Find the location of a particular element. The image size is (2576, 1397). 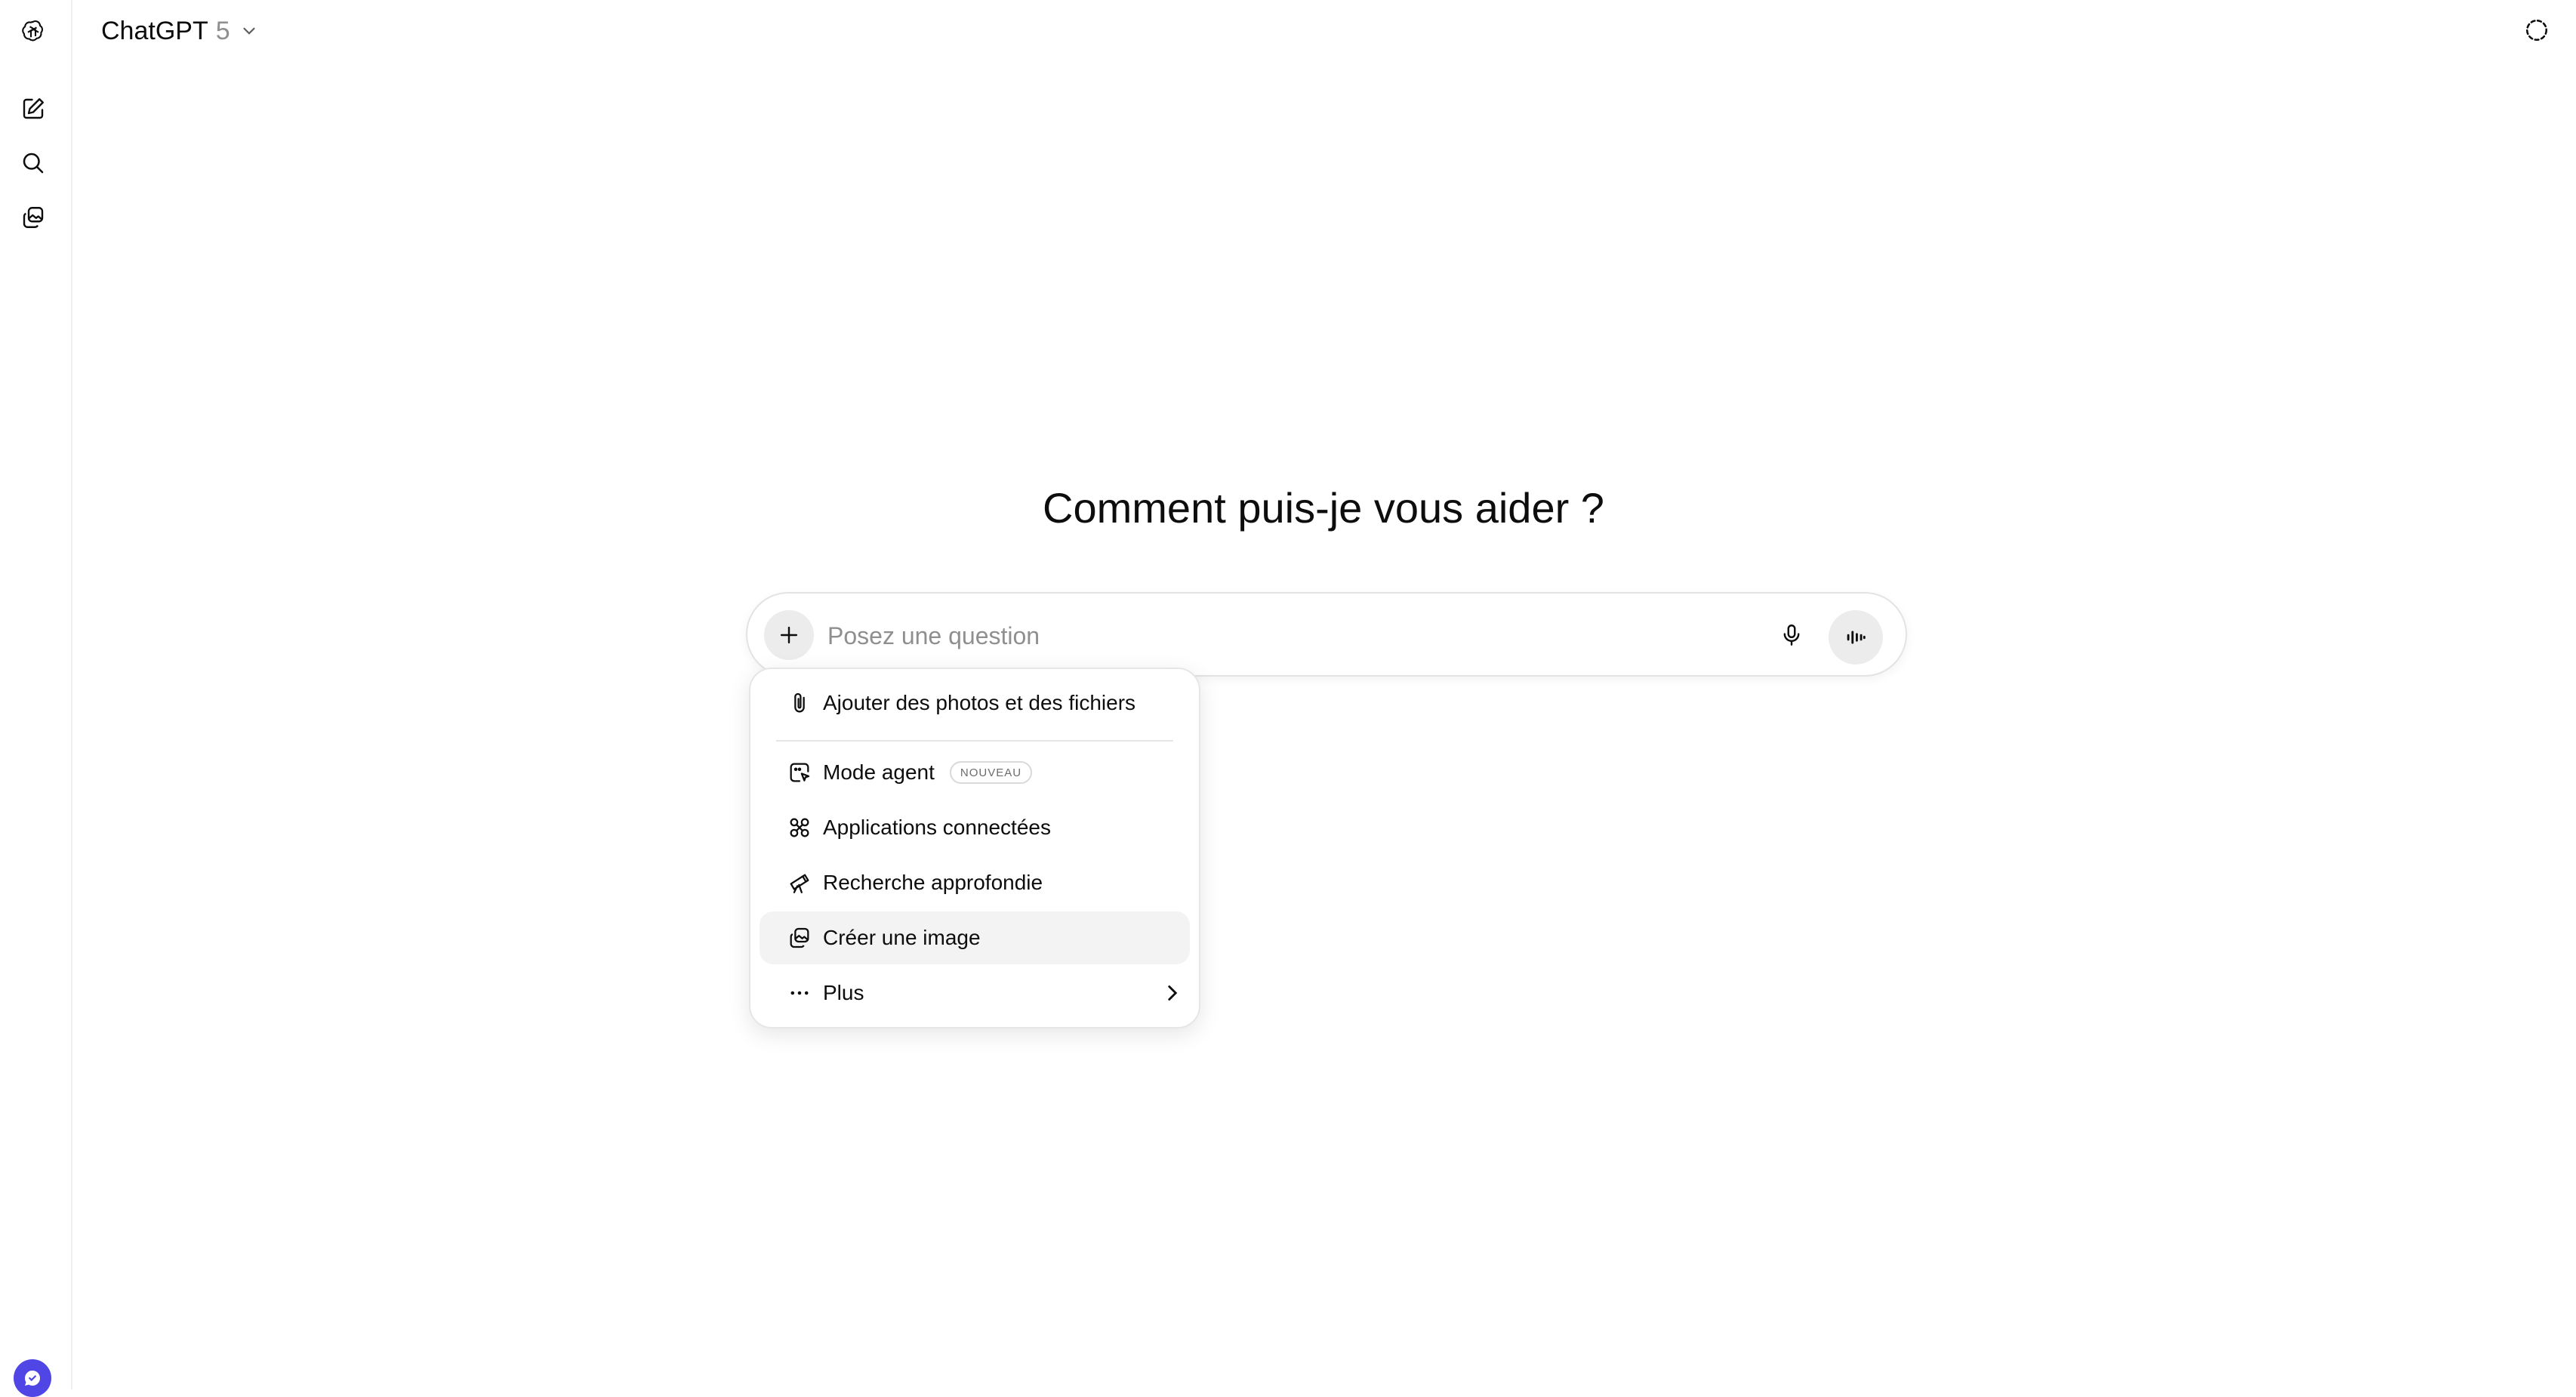

dictate-button is located at coordinates (1791, 635).